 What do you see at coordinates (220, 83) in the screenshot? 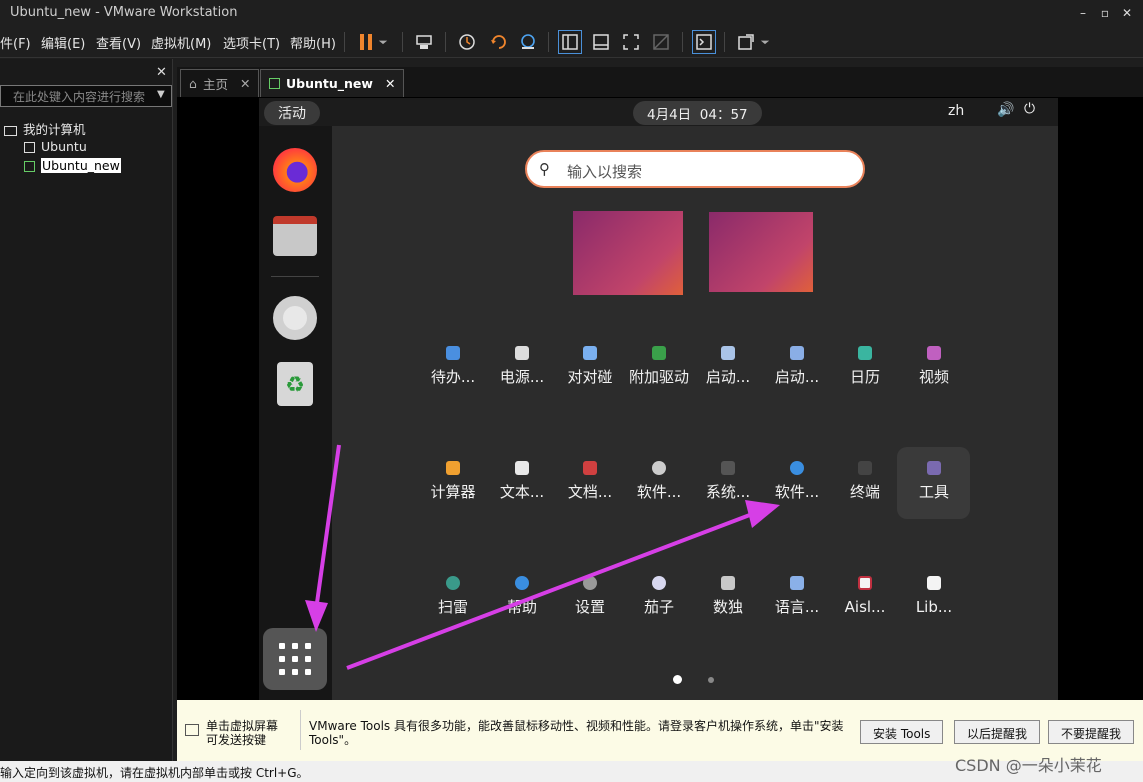
I see `tab-home: ⌂ 主页 ✕` at bounding box center [220, 83].